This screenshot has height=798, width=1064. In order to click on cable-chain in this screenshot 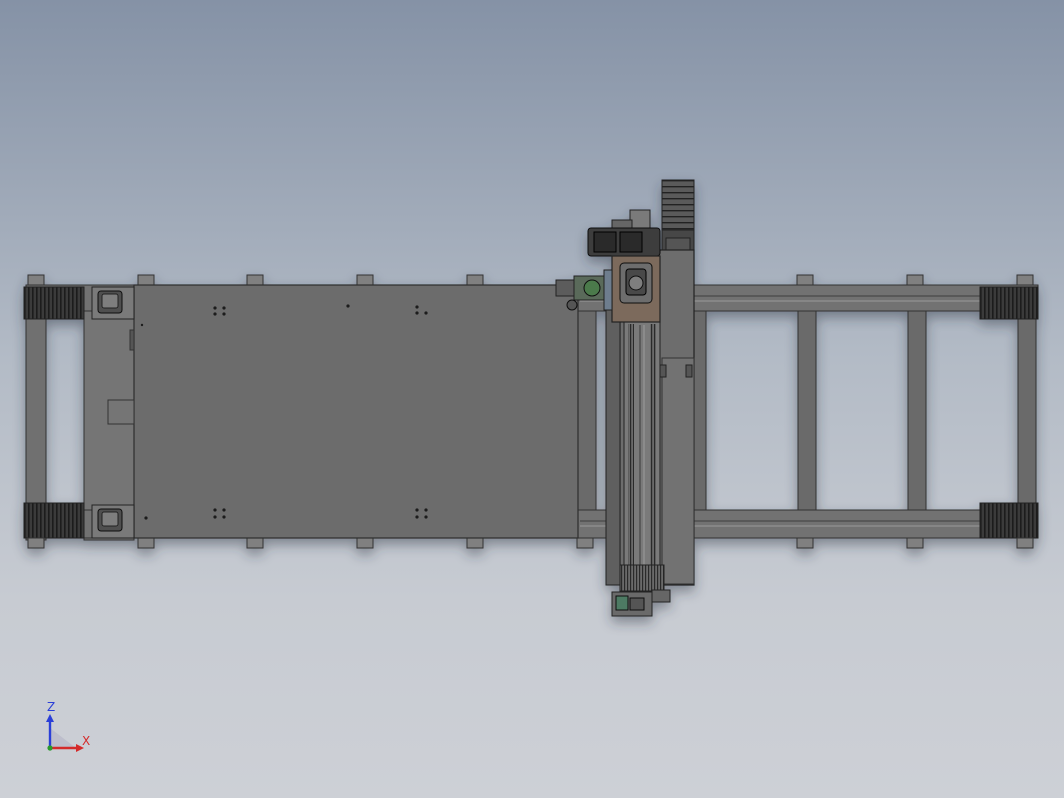, I will do `click(678, 205)`.